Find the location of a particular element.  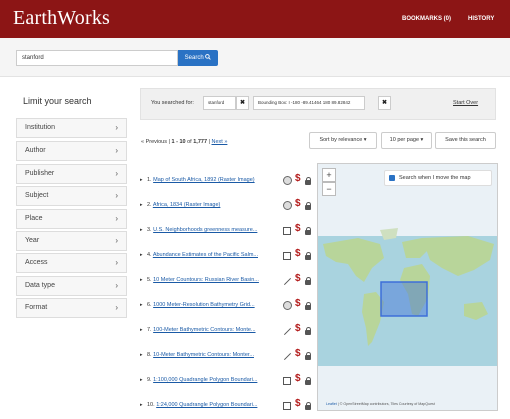

save-search-button: Save this search is located at coordinates (465, 140).